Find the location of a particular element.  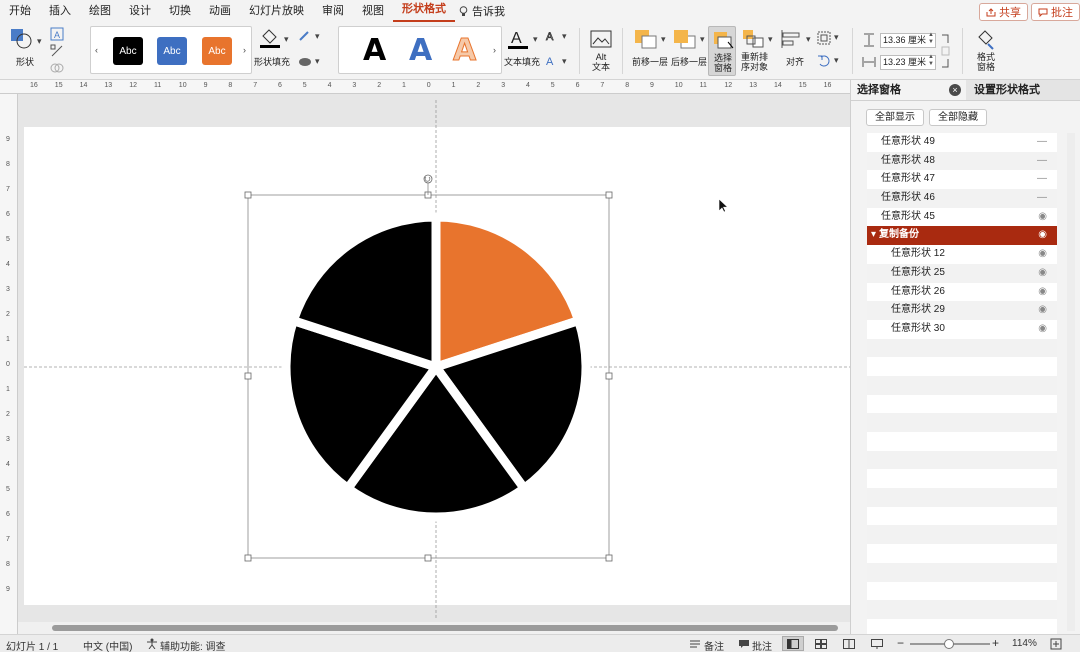

list-item: 任意形状 26 ◉ is located at coordinates (962, 292).